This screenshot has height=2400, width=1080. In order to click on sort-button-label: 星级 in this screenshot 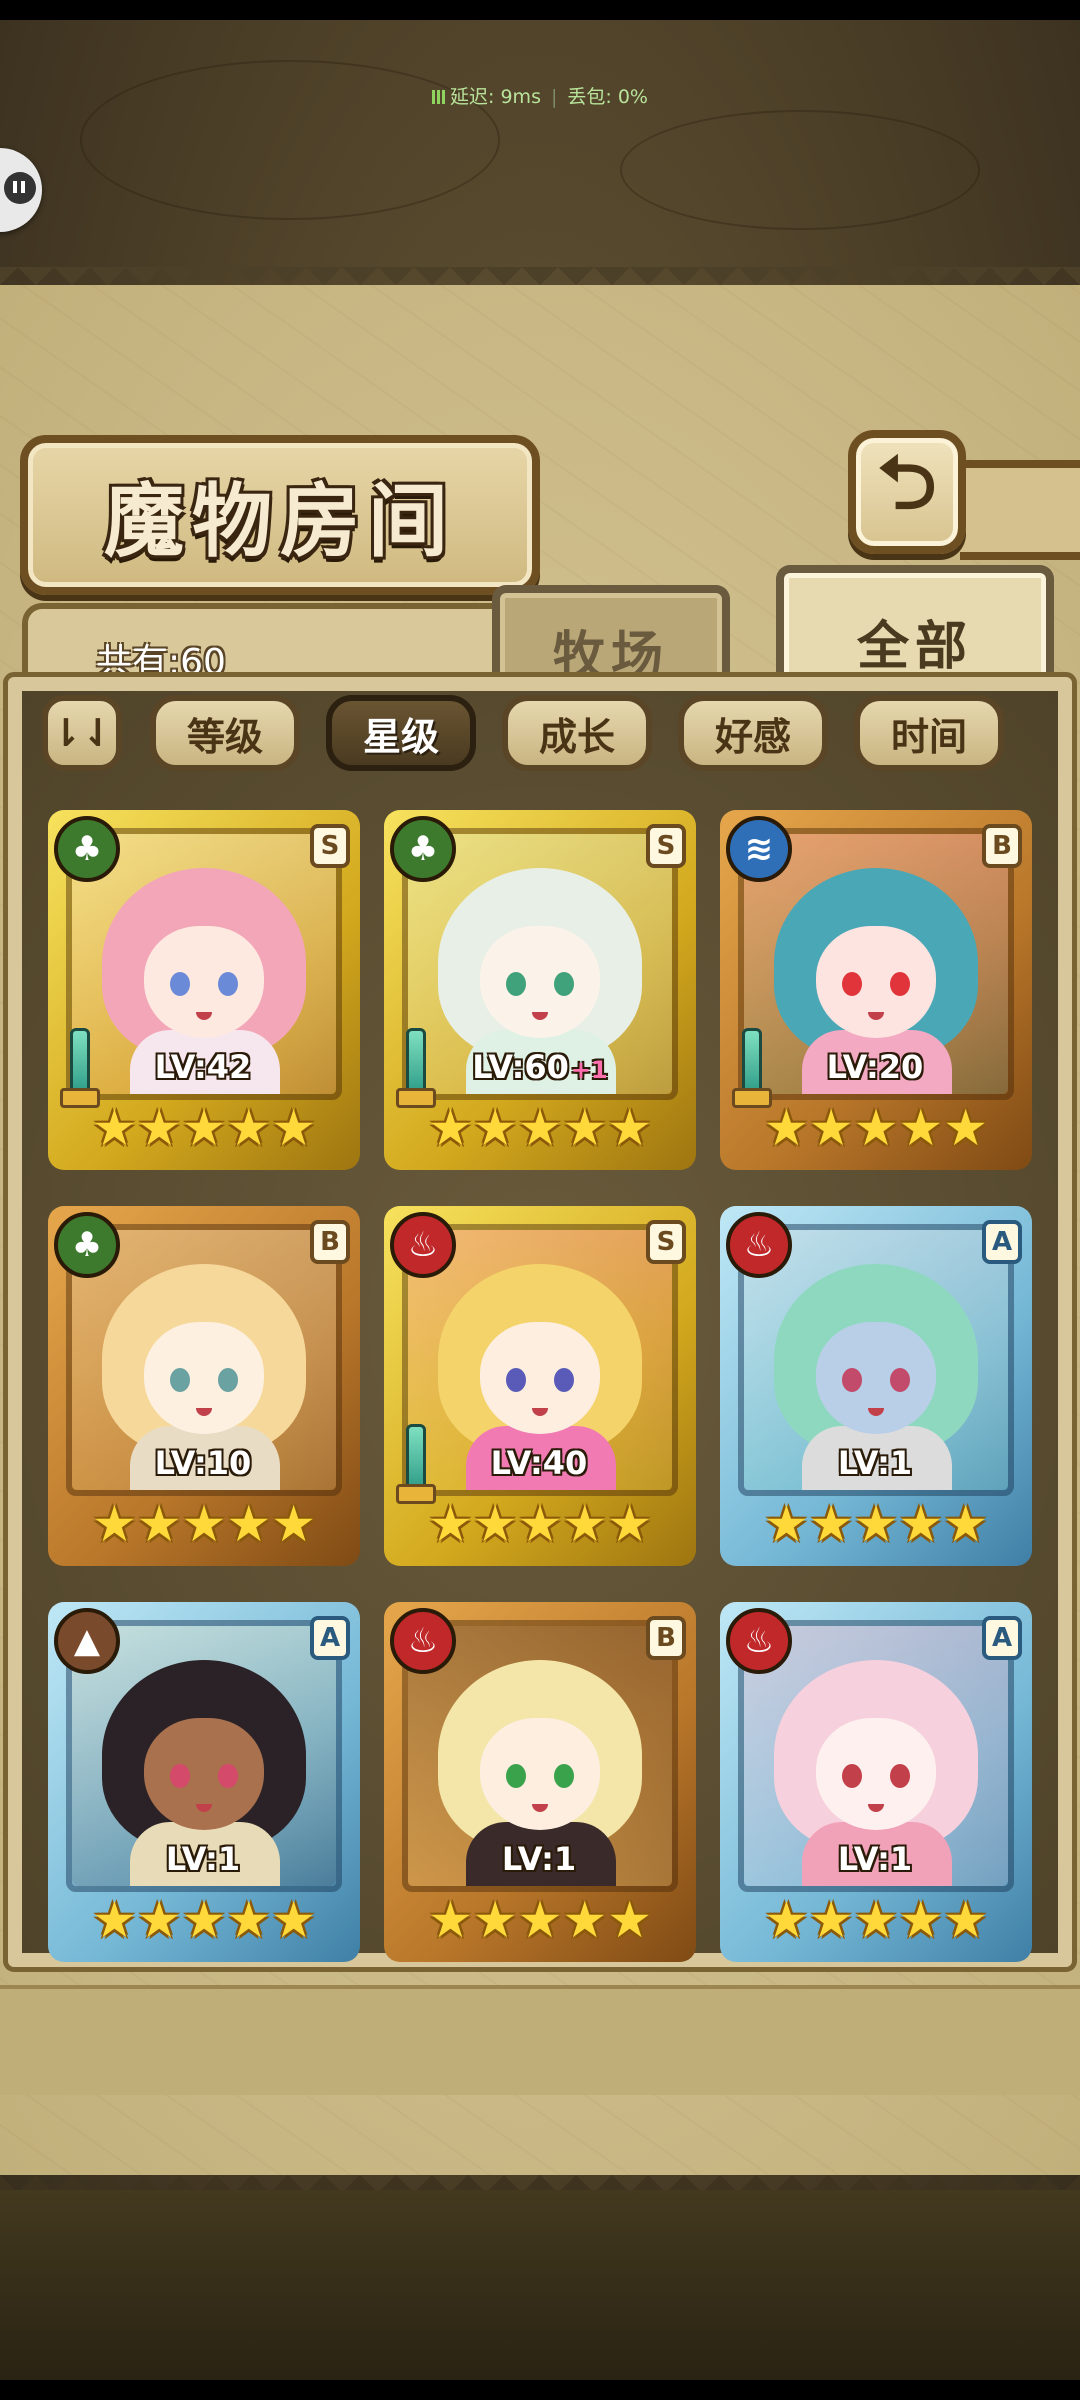, I will do `click(400, 736)`.